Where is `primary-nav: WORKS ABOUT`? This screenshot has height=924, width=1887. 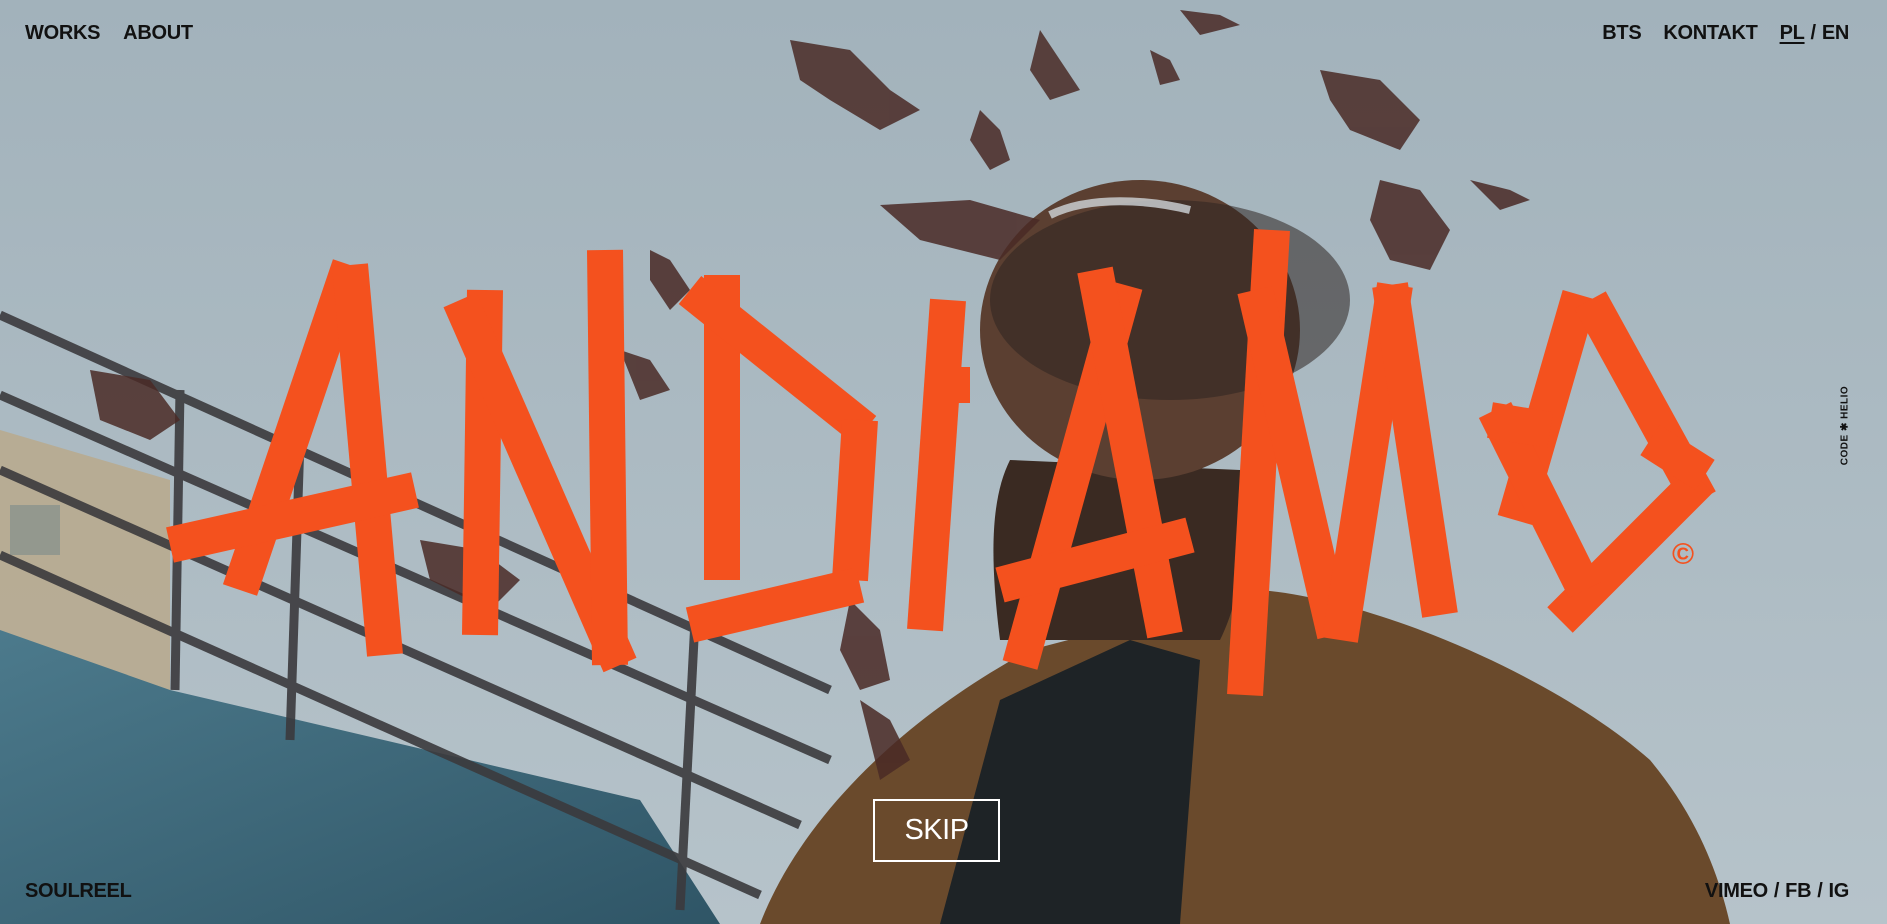 primary-nav: WORKS ABOUT is located at coordinates (109, 33).